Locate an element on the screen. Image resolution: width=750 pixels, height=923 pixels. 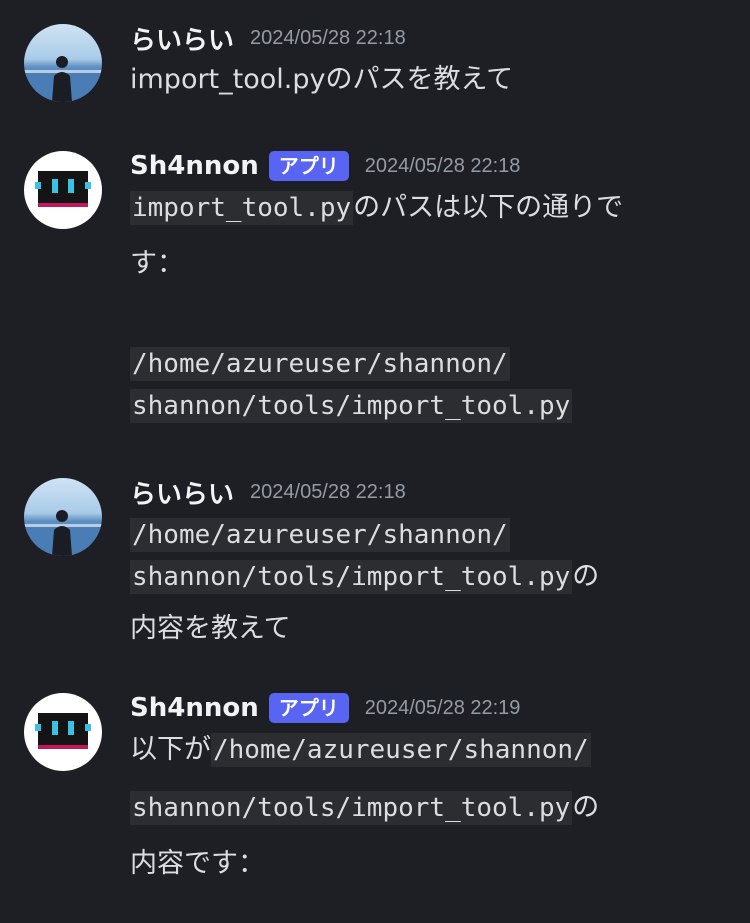
message-text: import_tool.pyのパスを教えて is located at coordinates (322, 79).